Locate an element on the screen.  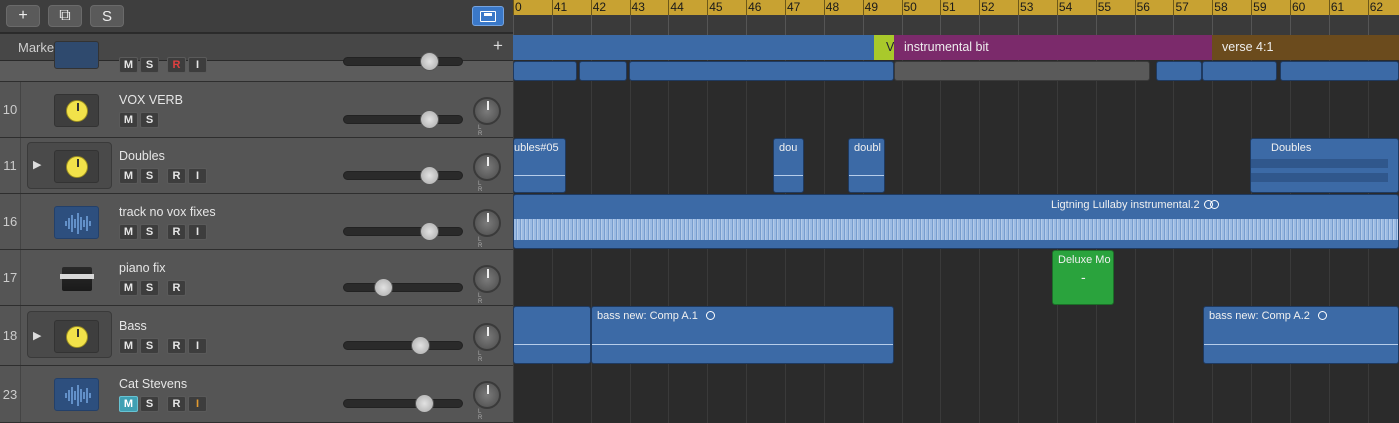
audio-region: Doubles is located at coordinates (1324, 165).